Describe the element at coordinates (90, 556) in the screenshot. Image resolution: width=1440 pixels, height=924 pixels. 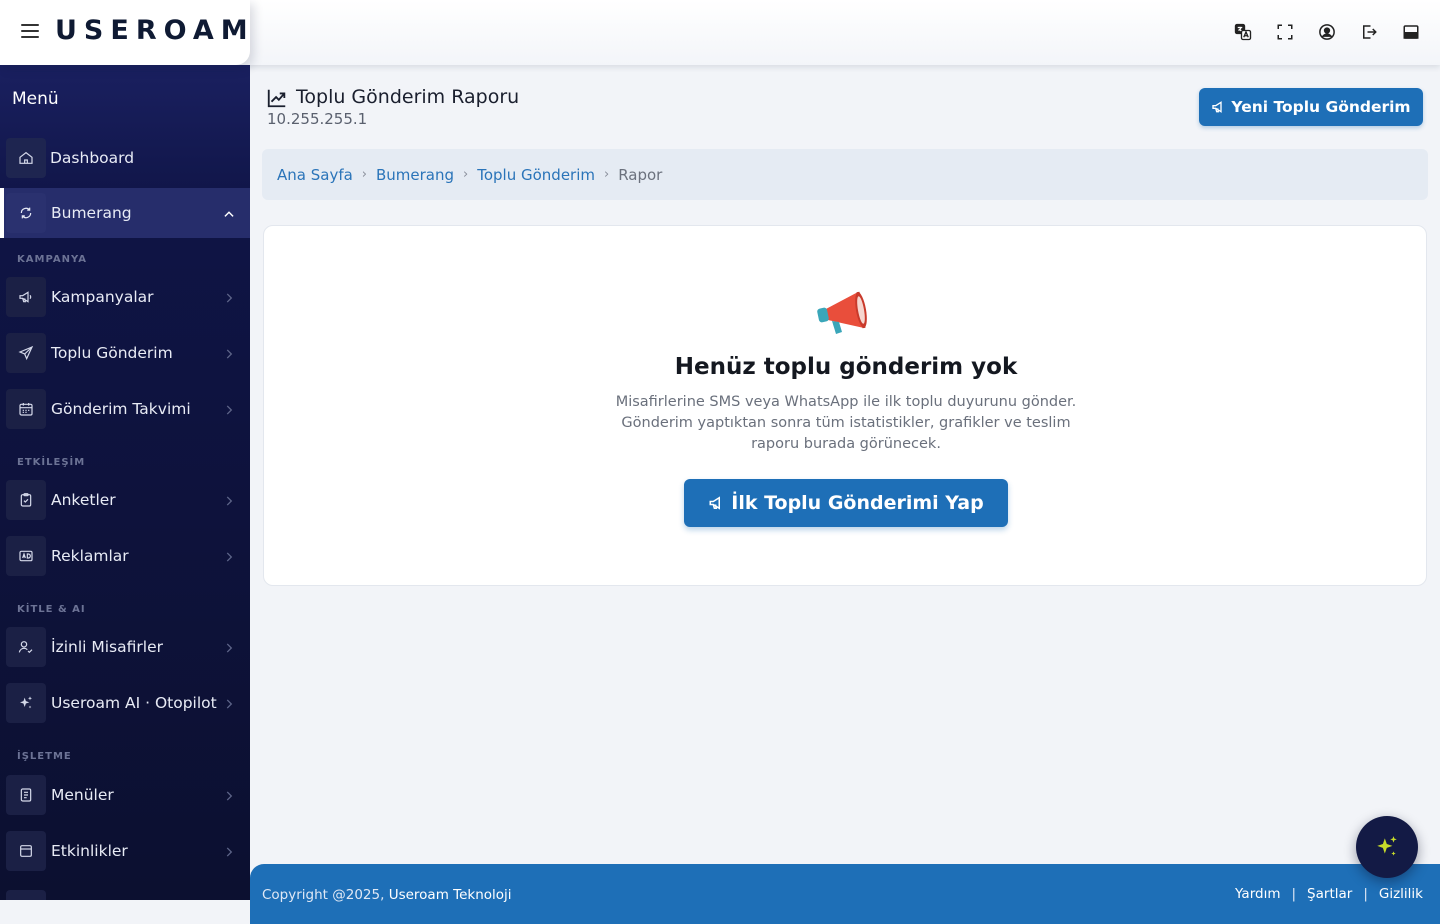
I see `sidebar-item-label: Reklamlar` at that location.